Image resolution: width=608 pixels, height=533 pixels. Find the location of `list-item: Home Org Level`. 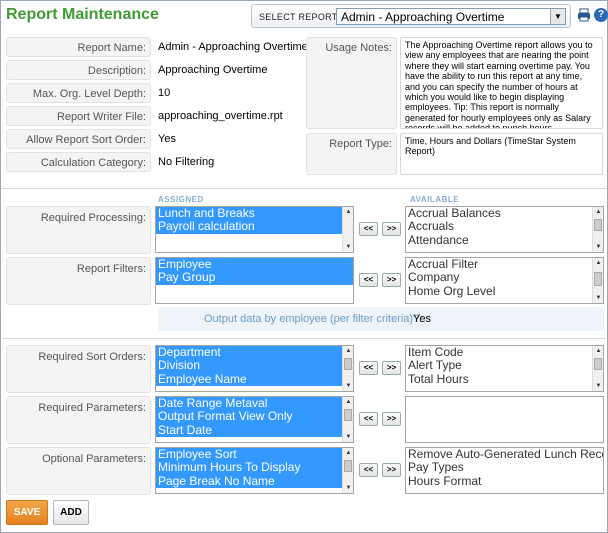

list-item: Home Org Level is located at coordinates (504, 291).